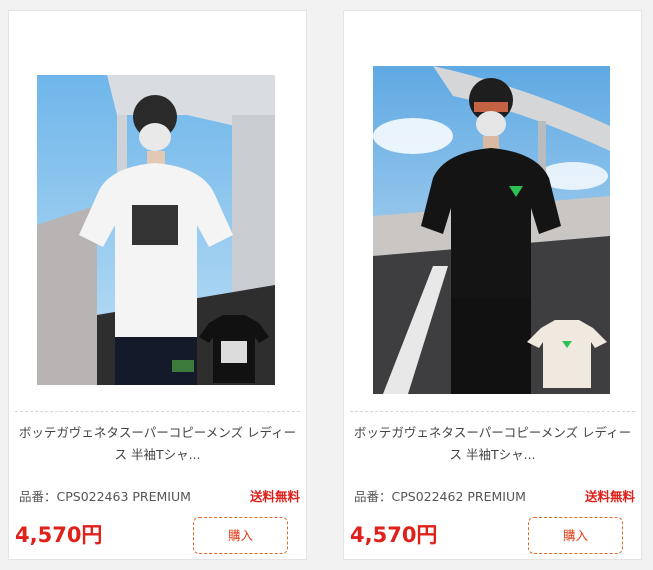  Describe the element at coordinates (105, 496) in the screenshot. I see `product-code: 品番：CPS022463 PREMIUM` at that location.